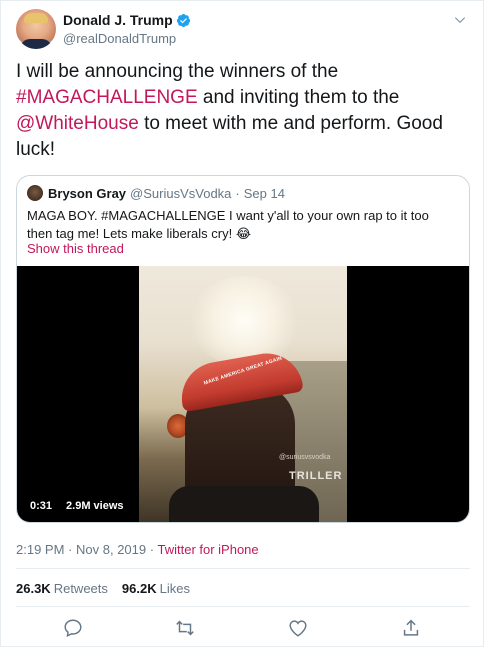  What do you see at coordinates (40, 549) in the screenshot?
I see `tweet-time: 2:19 PM` at bounding box center [40, 549].